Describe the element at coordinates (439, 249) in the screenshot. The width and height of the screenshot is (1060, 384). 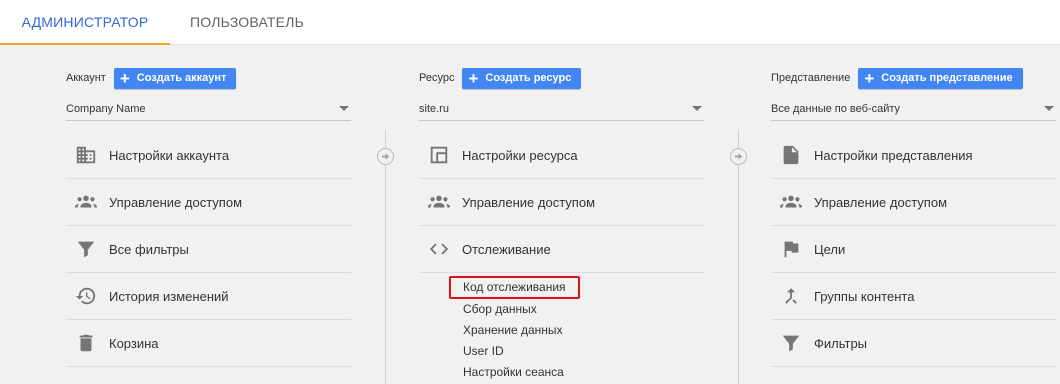
I see `code-icon` at that location.